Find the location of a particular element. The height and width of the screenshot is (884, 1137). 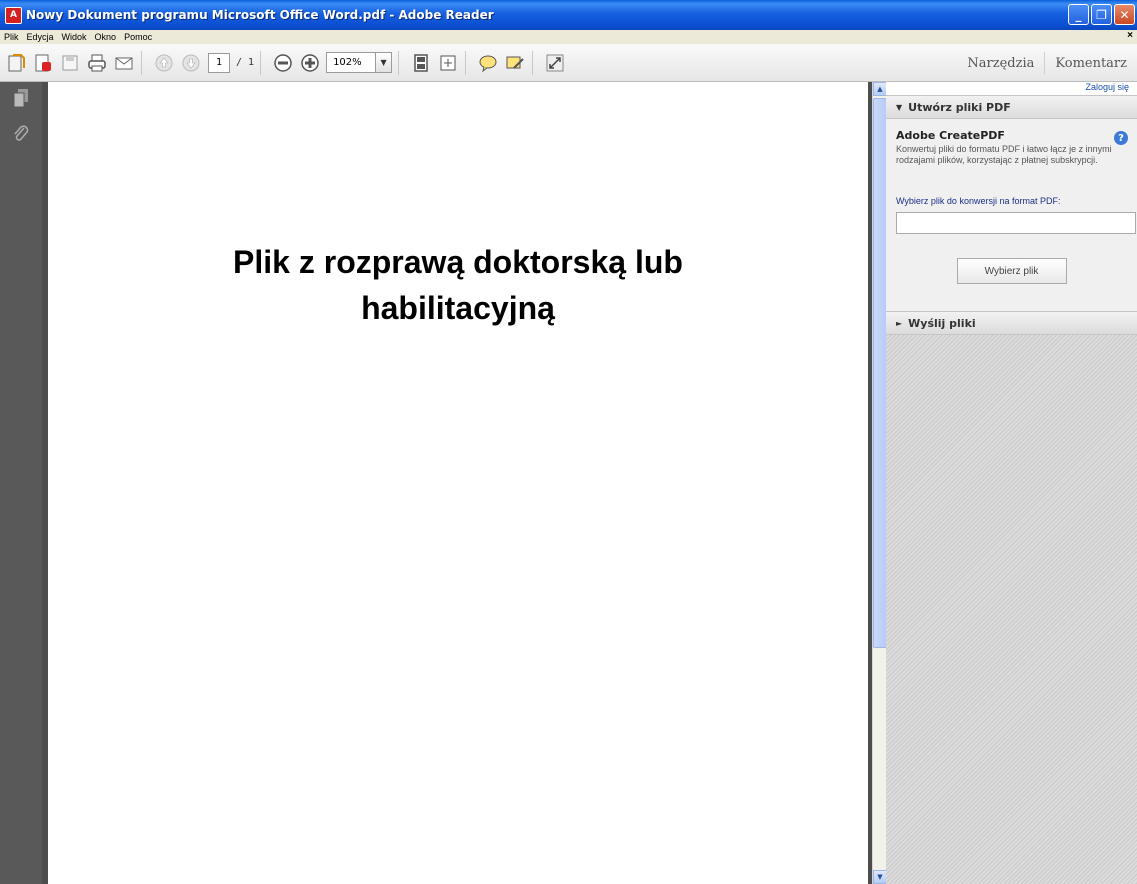

create-pdf-icon is located at coordinates (43, 63).